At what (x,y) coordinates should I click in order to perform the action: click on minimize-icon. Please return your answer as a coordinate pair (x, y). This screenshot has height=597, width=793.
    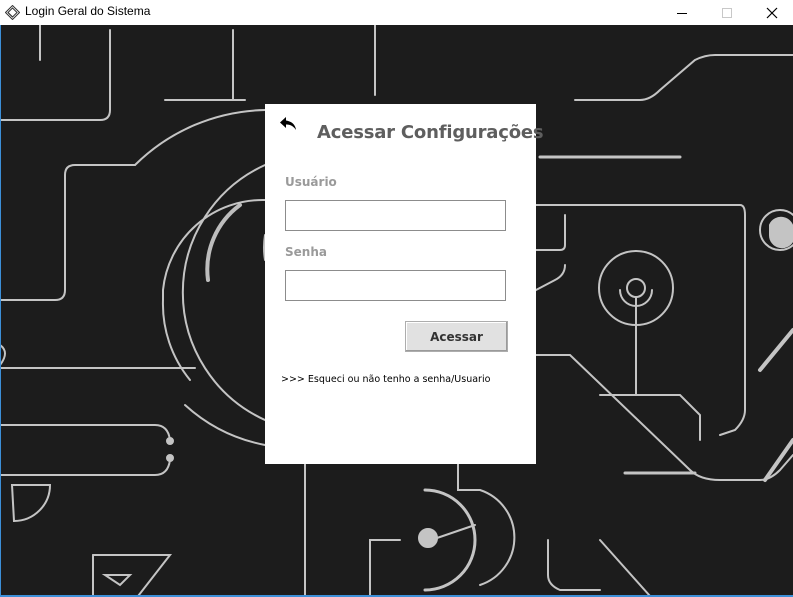
    Looking at the image, I should click on (682, 13).